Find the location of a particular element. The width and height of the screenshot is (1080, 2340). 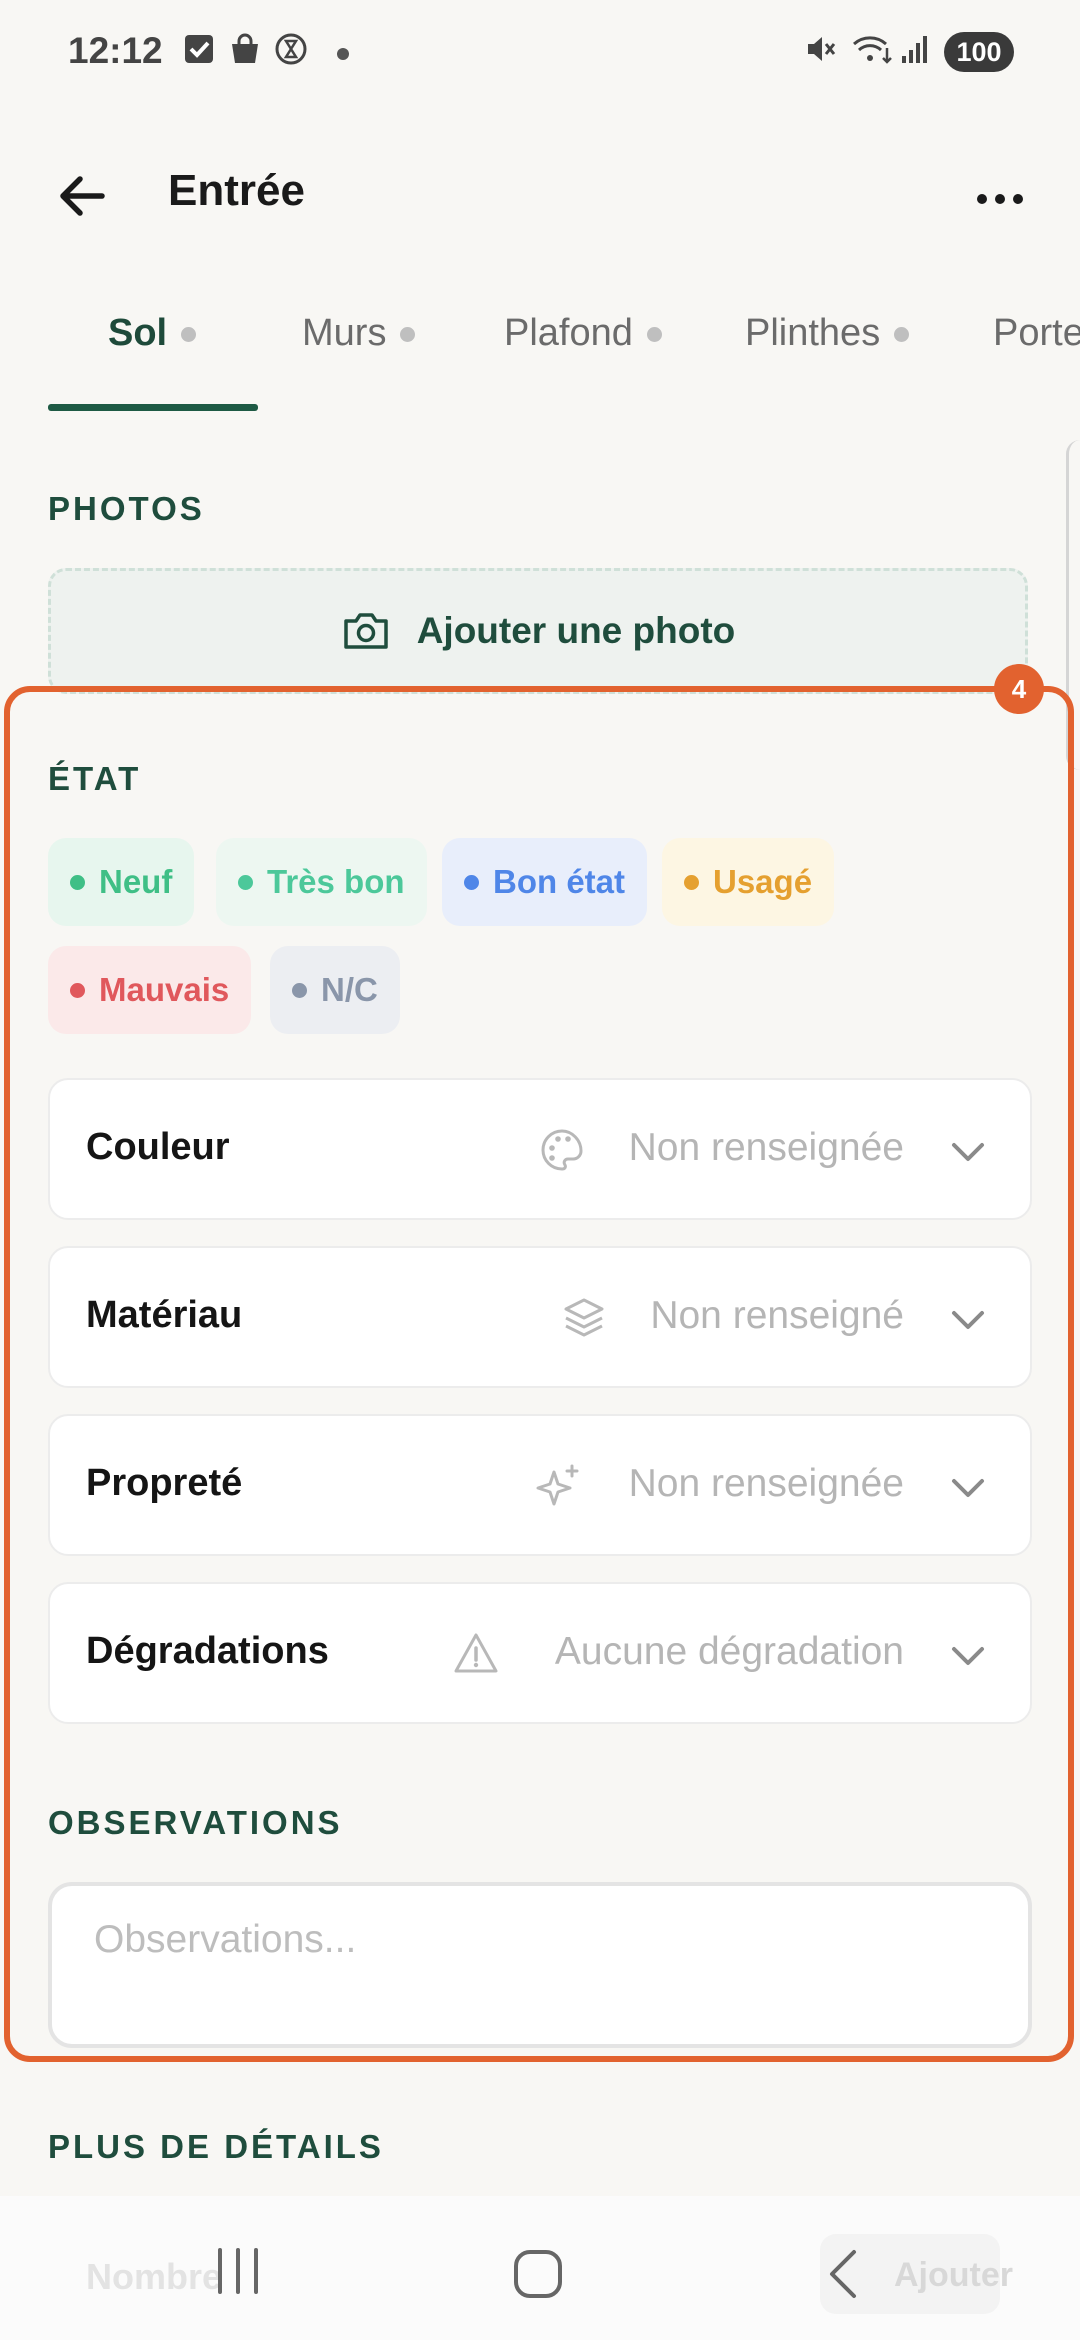

layers-icon is located at coordinates (584, 1317).